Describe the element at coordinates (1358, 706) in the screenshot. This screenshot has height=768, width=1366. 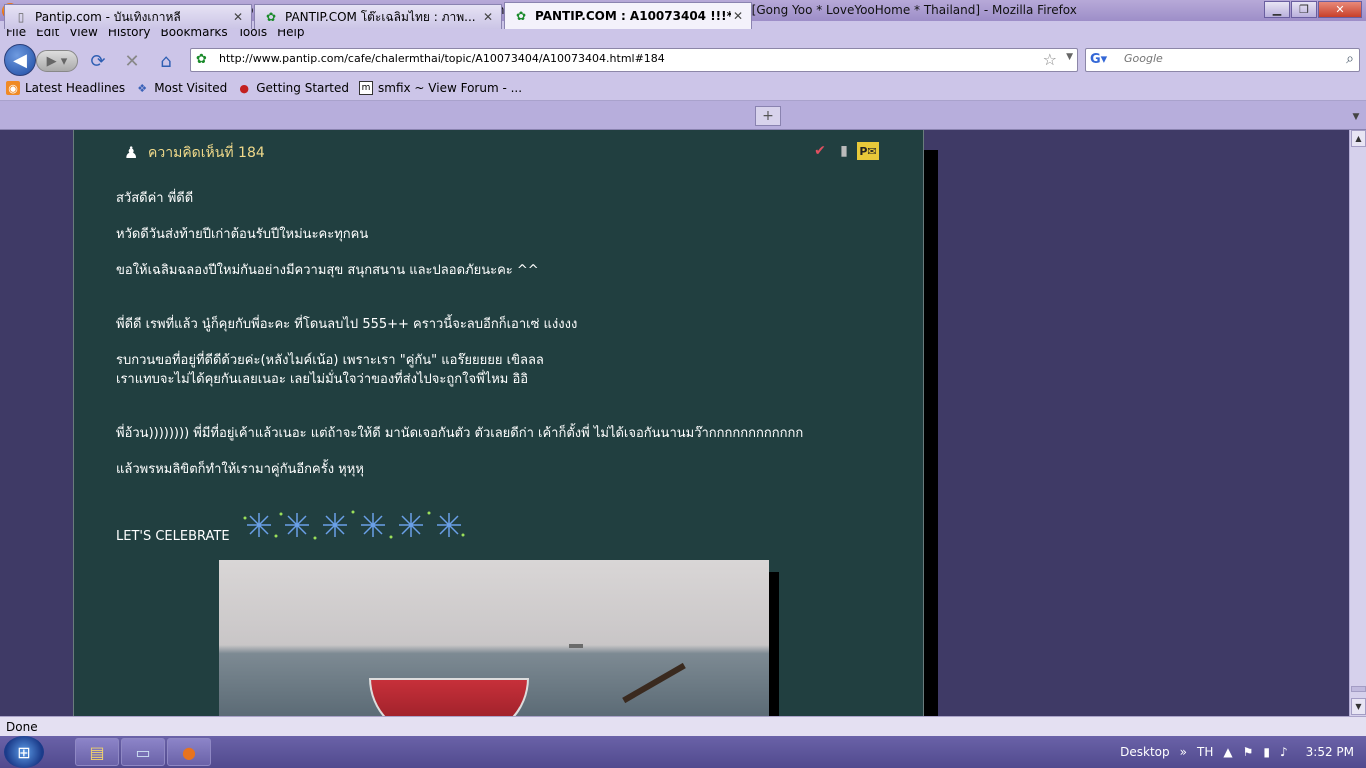
I see `scroll-down-icon: ▼` at that location.